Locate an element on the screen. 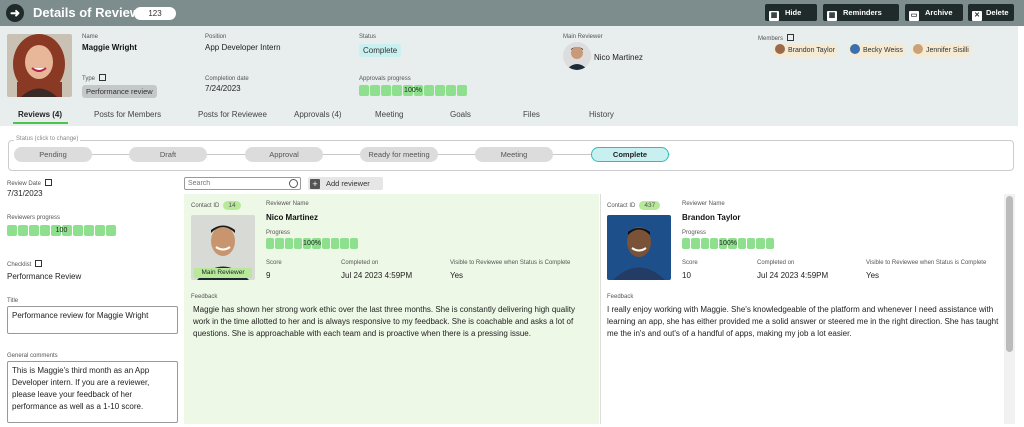 This screenshot has width=1024, height=427. archive-button: ▭ Archive is located at coordinates (934, 12).